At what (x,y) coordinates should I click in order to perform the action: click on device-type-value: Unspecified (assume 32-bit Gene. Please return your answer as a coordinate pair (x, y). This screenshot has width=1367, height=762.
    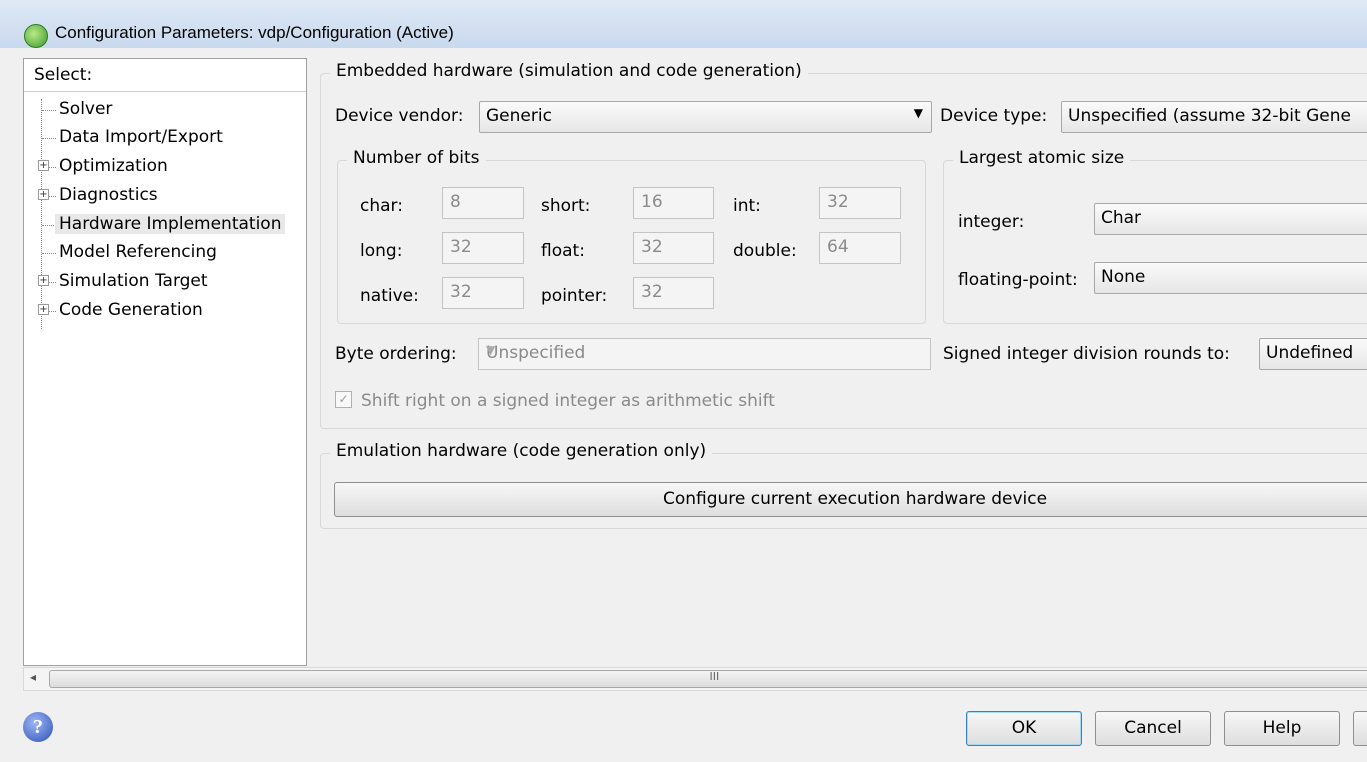
    Looking at the image, I should click on (1209, 116).